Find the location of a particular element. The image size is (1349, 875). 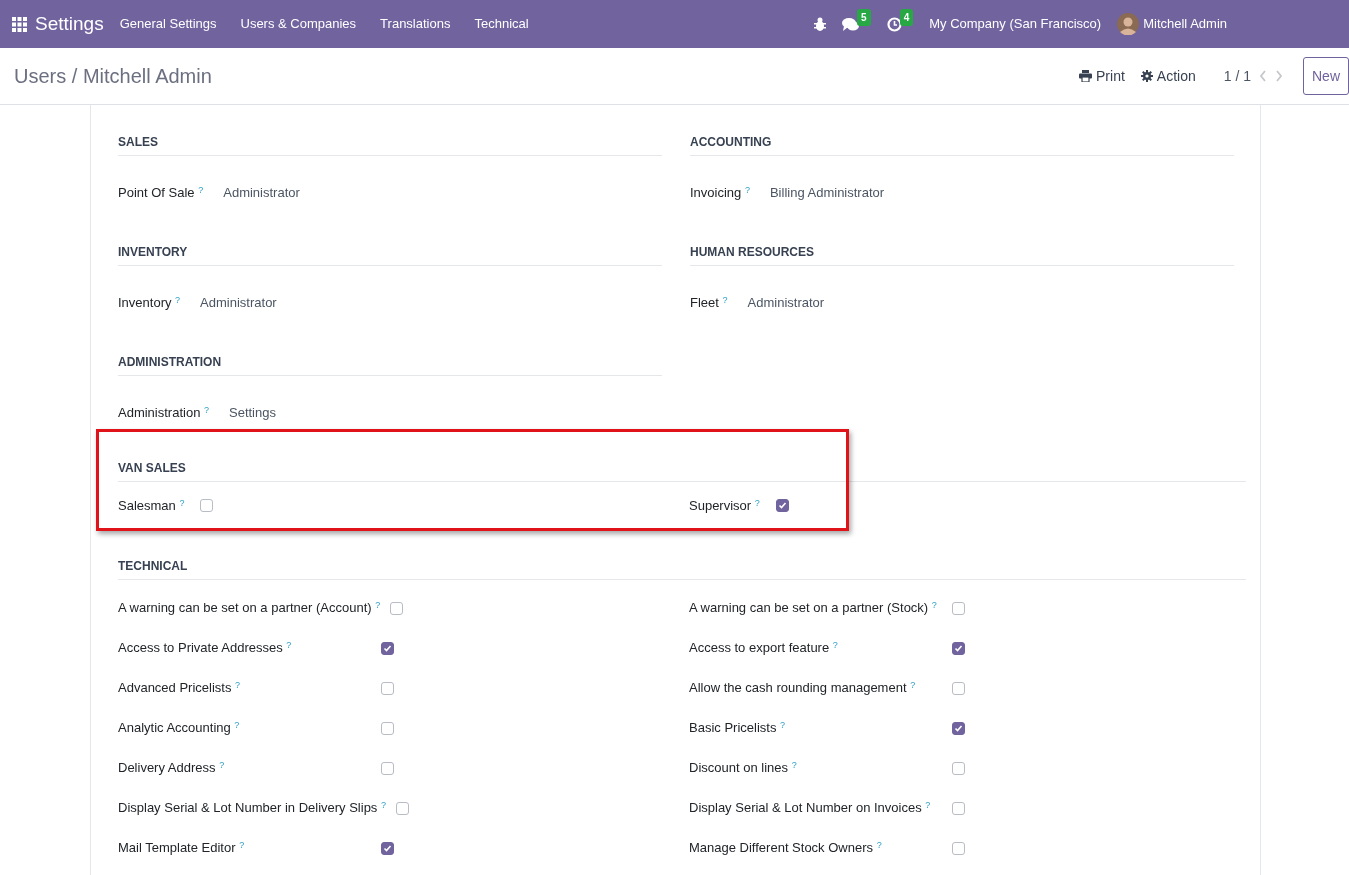

section-title: VAN SALES is located at coordinates (682, 470).